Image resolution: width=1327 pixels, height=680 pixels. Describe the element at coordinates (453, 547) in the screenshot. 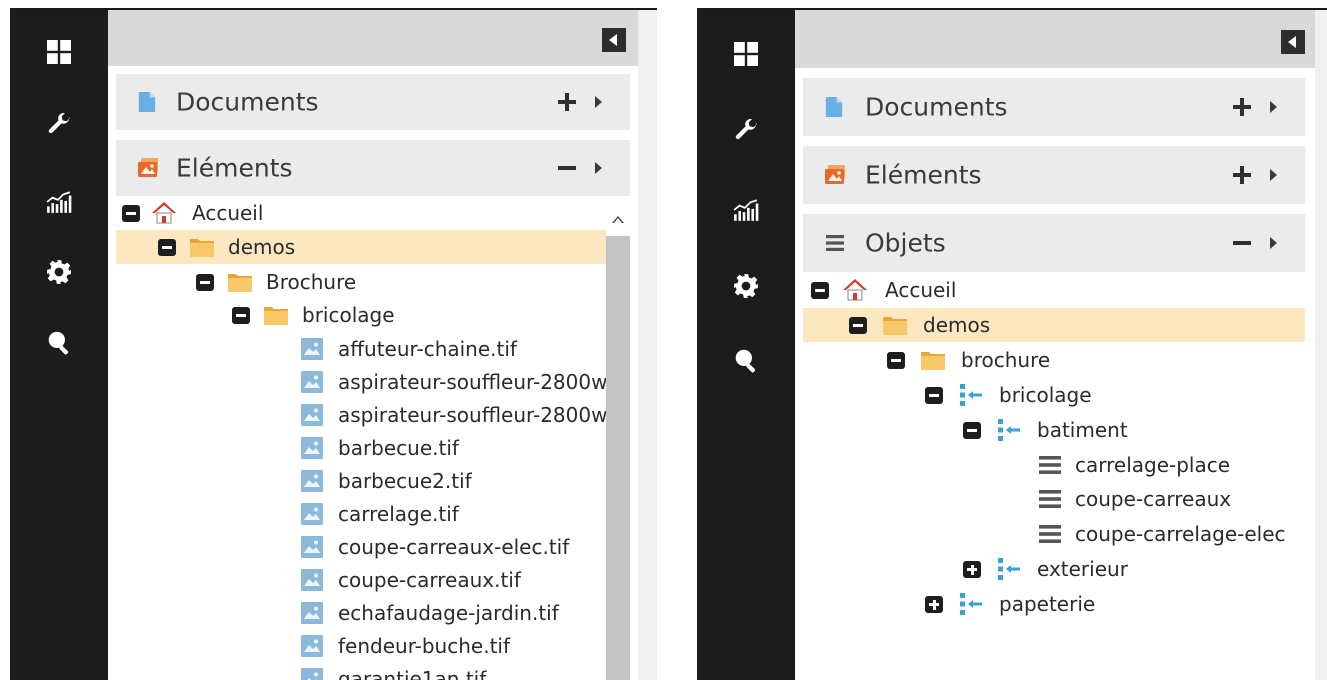

I see `file-label: coupe-carreaux-elec.tif` at that location.